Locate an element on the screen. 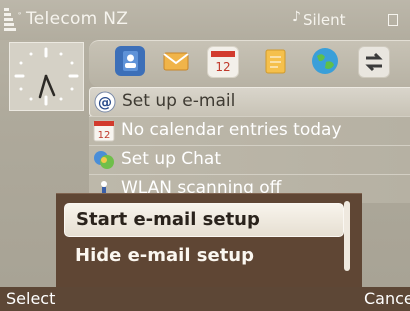 The image size is (410, 311). profile-name: Silent is located at coordinates (324, 20).